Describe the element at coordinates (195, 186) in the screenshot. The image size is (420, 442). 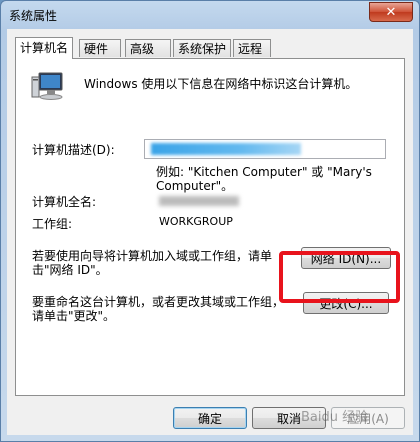
I see `description-example-2: Computer"。` at that location.